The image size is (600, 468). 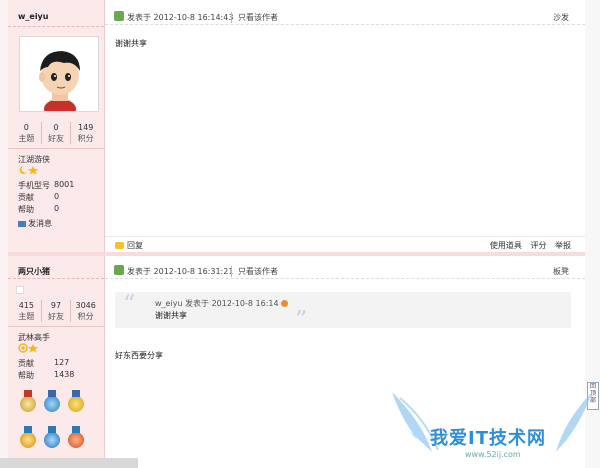 I want to click on report-button: 举报, so click(x=563, y=245).